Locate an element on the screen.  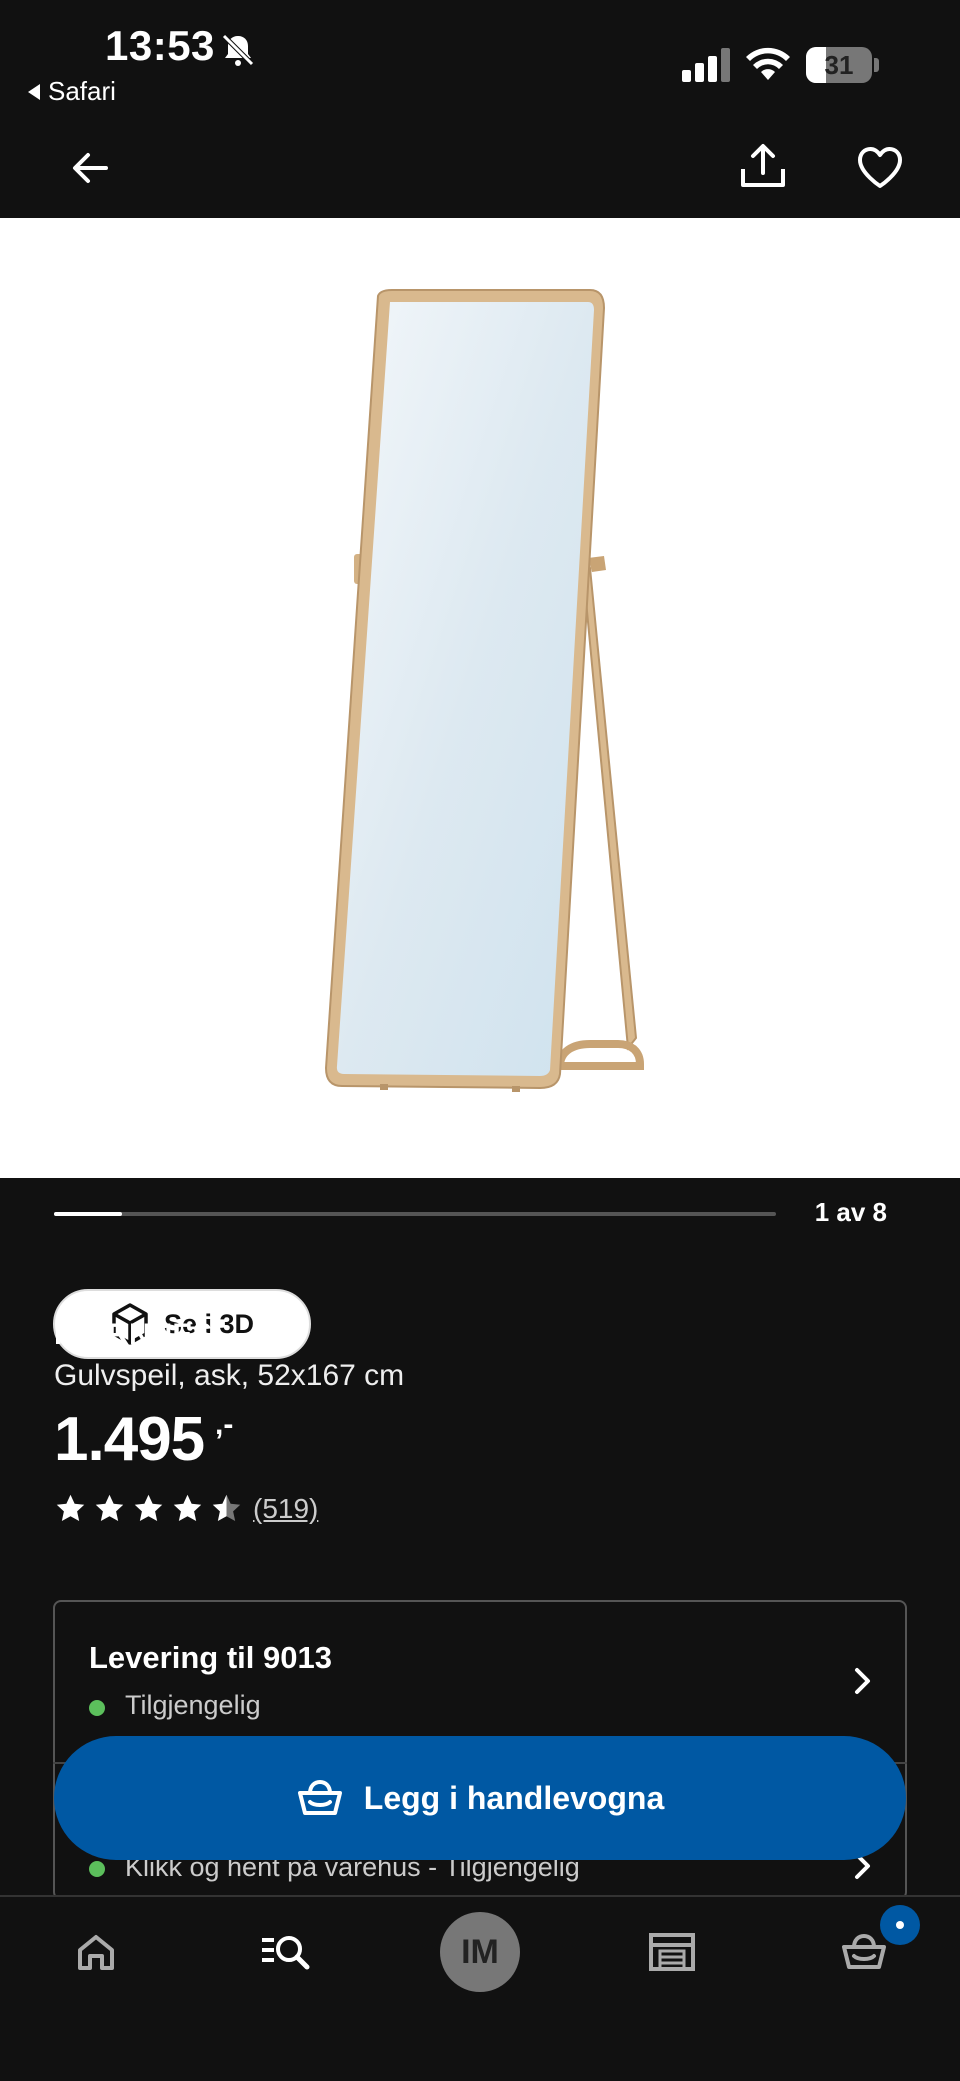
heart-icon is located at coordinates (880, 167).